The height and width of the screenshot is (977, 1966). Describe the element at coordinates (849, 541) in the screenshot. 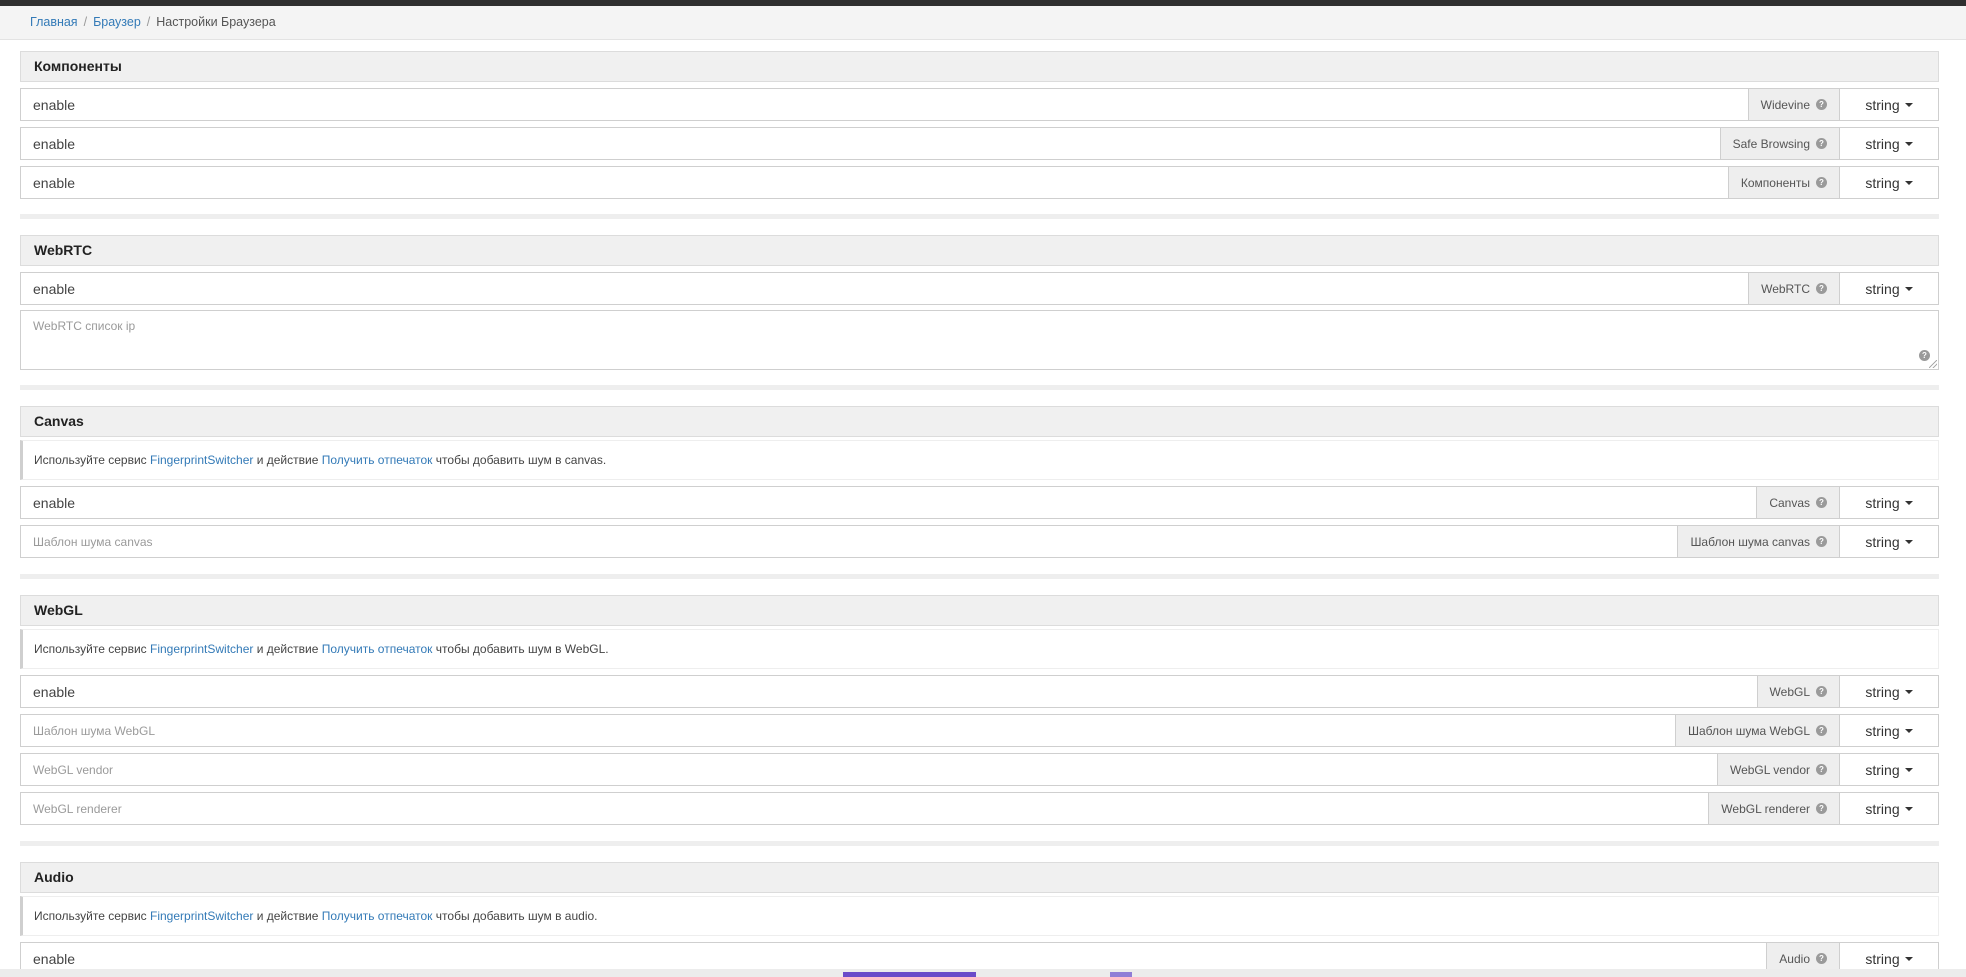

I see `canvas-noise-input` at that location.